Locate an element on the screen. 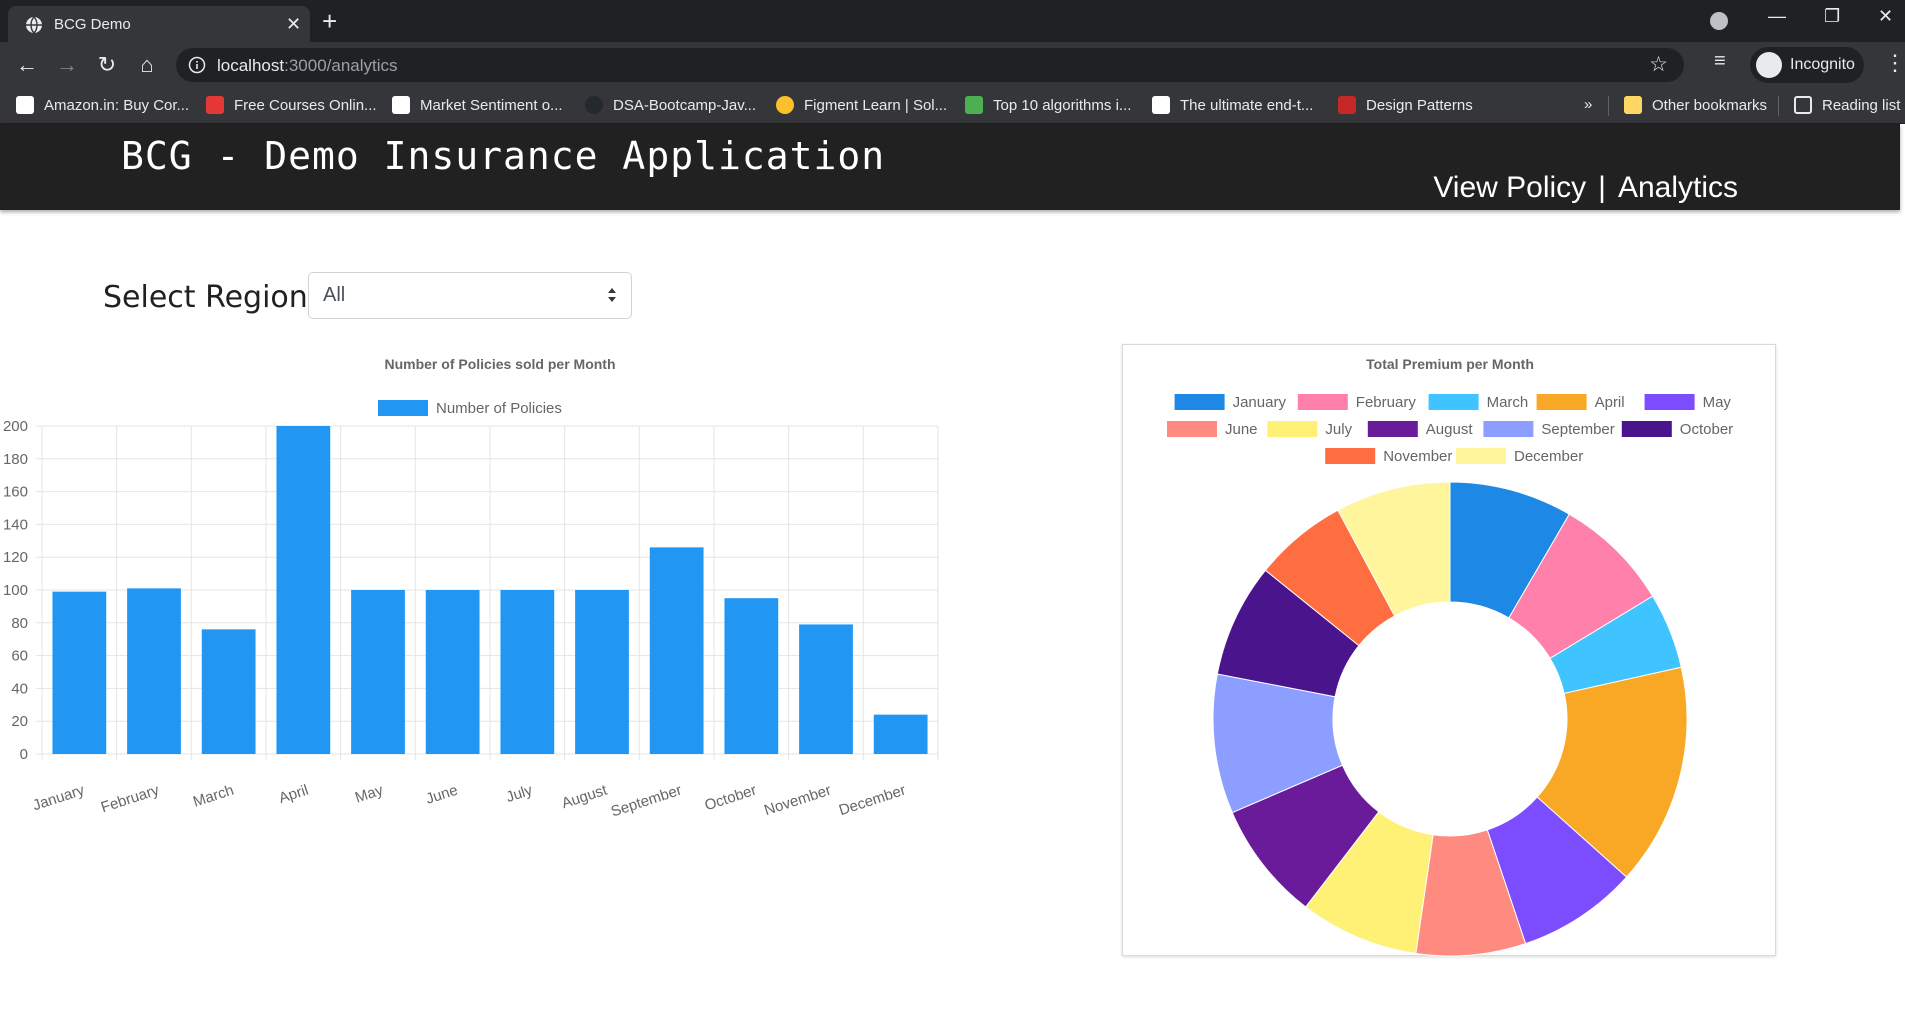 The height and width of the screenshot is (1031, 1905). folder-icon is located at coordinates (1633, 105).